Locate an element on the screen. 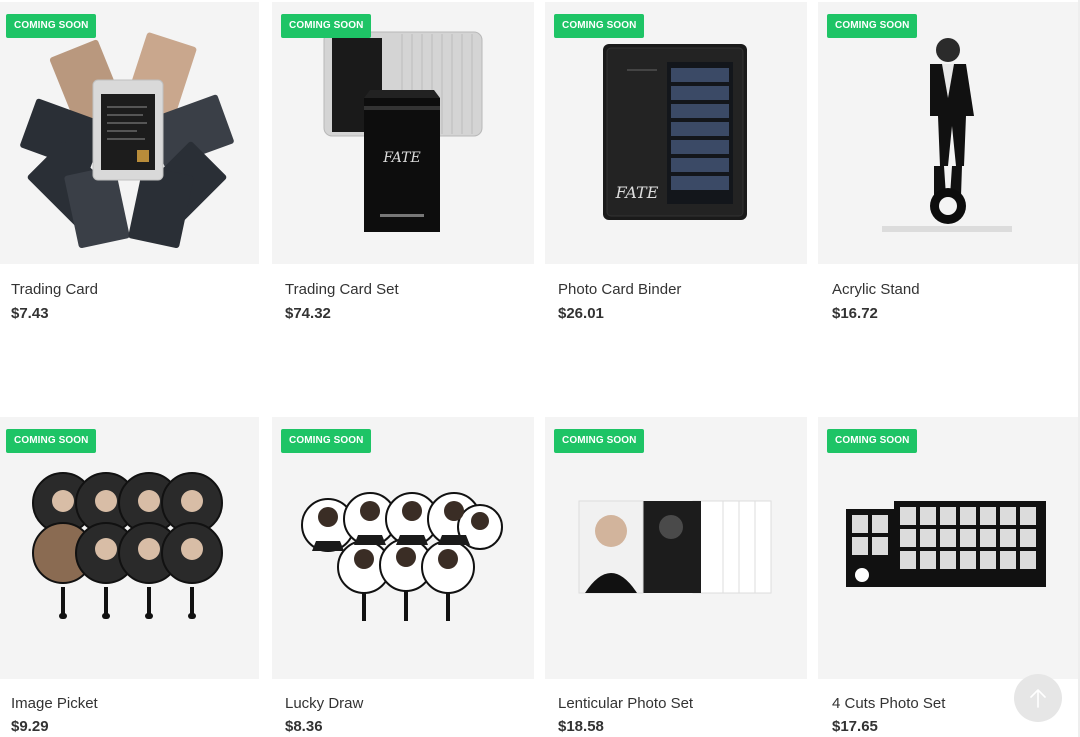 This screenshot has width=1080, height=737. product-card: COMING SOON 4 Cuts Photo Set $17.65 is located at coordinates (949, 576).